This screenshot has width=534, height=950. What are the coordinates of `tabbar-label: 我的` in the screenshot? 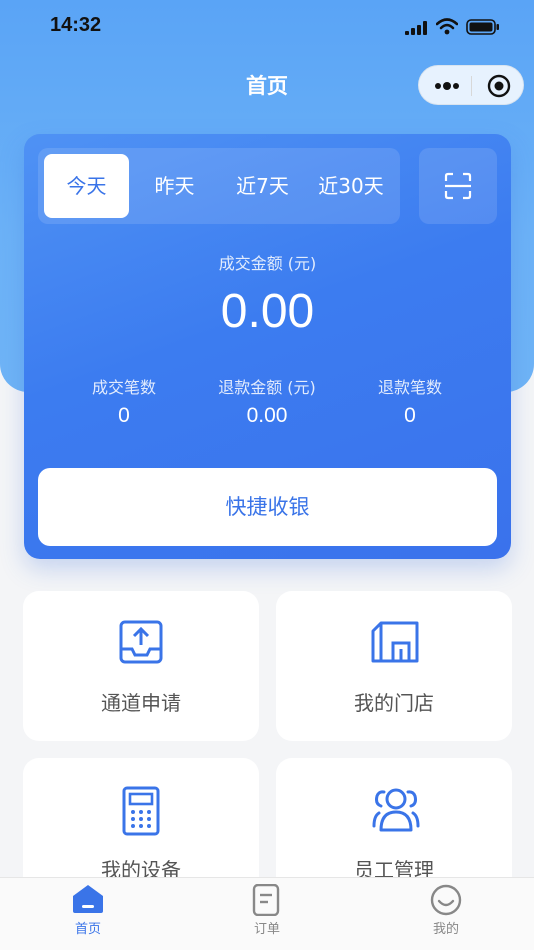 It's located at (445, 929).